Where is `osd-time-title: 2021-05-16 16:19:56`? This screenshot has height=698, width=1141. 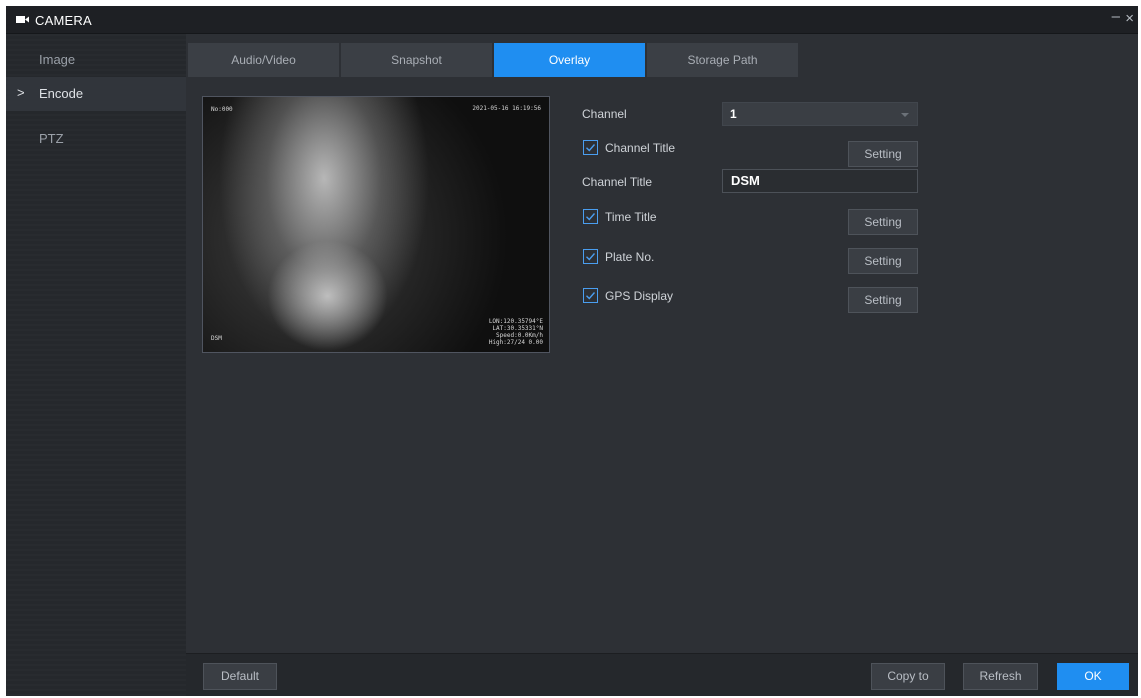
osd-time-title: 2021-05-16 16:19:56 is located at coordinates (506, 108).